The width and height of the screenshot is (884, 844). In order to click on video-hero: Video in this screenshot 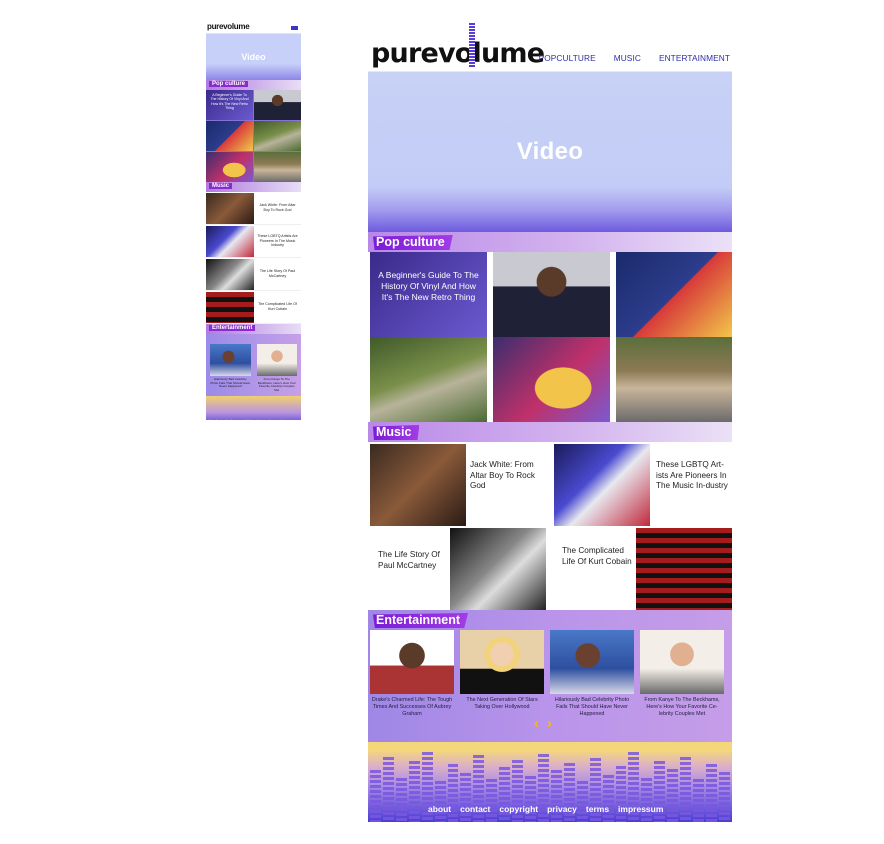, I will do `click(550, 152)`.